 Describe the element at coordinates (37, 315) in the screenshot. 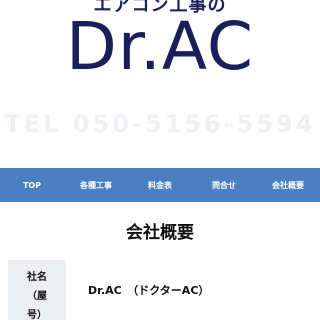

I see `label-line: 号）` at that location.